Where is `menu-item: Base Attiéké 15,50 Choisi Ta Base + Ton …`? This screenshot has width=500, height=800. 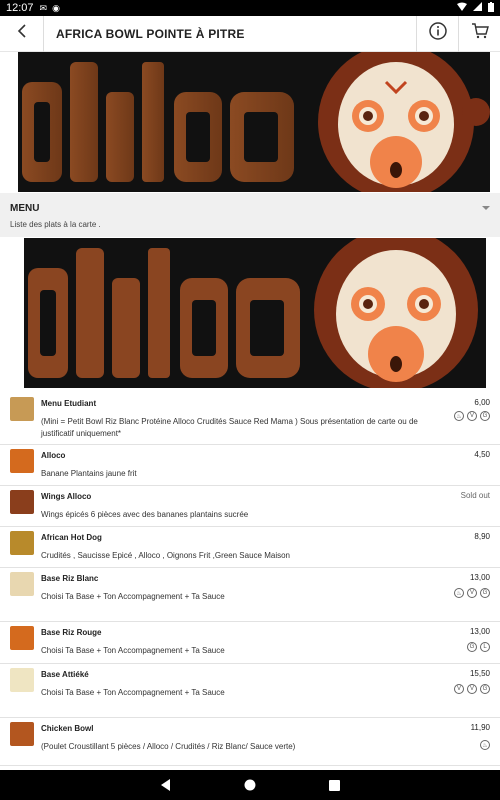 menu-item: Base Attiéké 15,50 Choisi Ta Base + Ton … is located at coordinates (250, 691).